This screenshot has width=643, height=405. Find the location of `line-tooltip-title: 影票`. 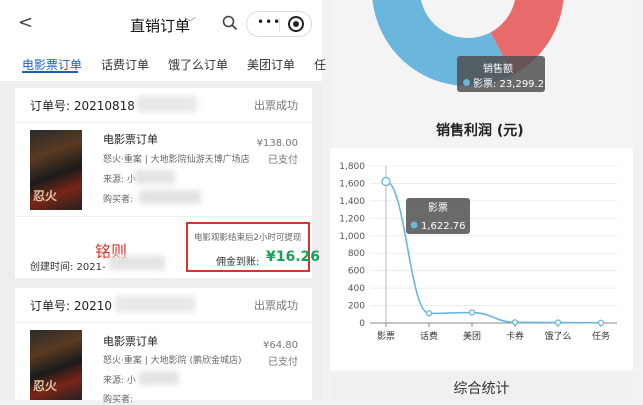

line-tooltip-title: 影票 is located at coordinates (438, 208).